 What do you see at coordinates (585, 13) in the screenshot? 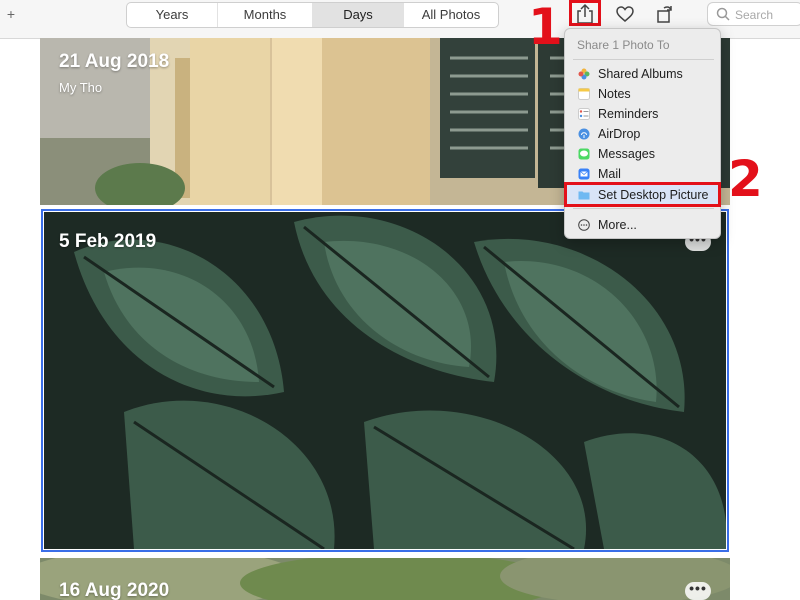
I see `step1-highlight-box` at bounding box center [585, 13].